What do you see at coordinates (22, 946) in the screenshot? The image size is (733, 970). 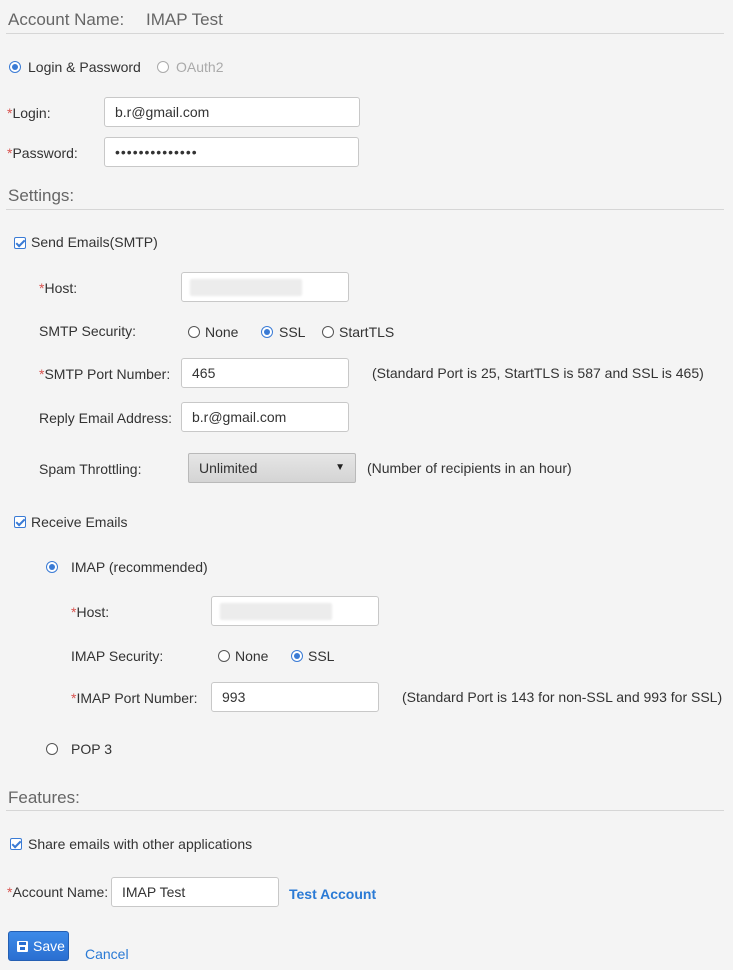 I see `save-icon` at bounding box center [22, 946].